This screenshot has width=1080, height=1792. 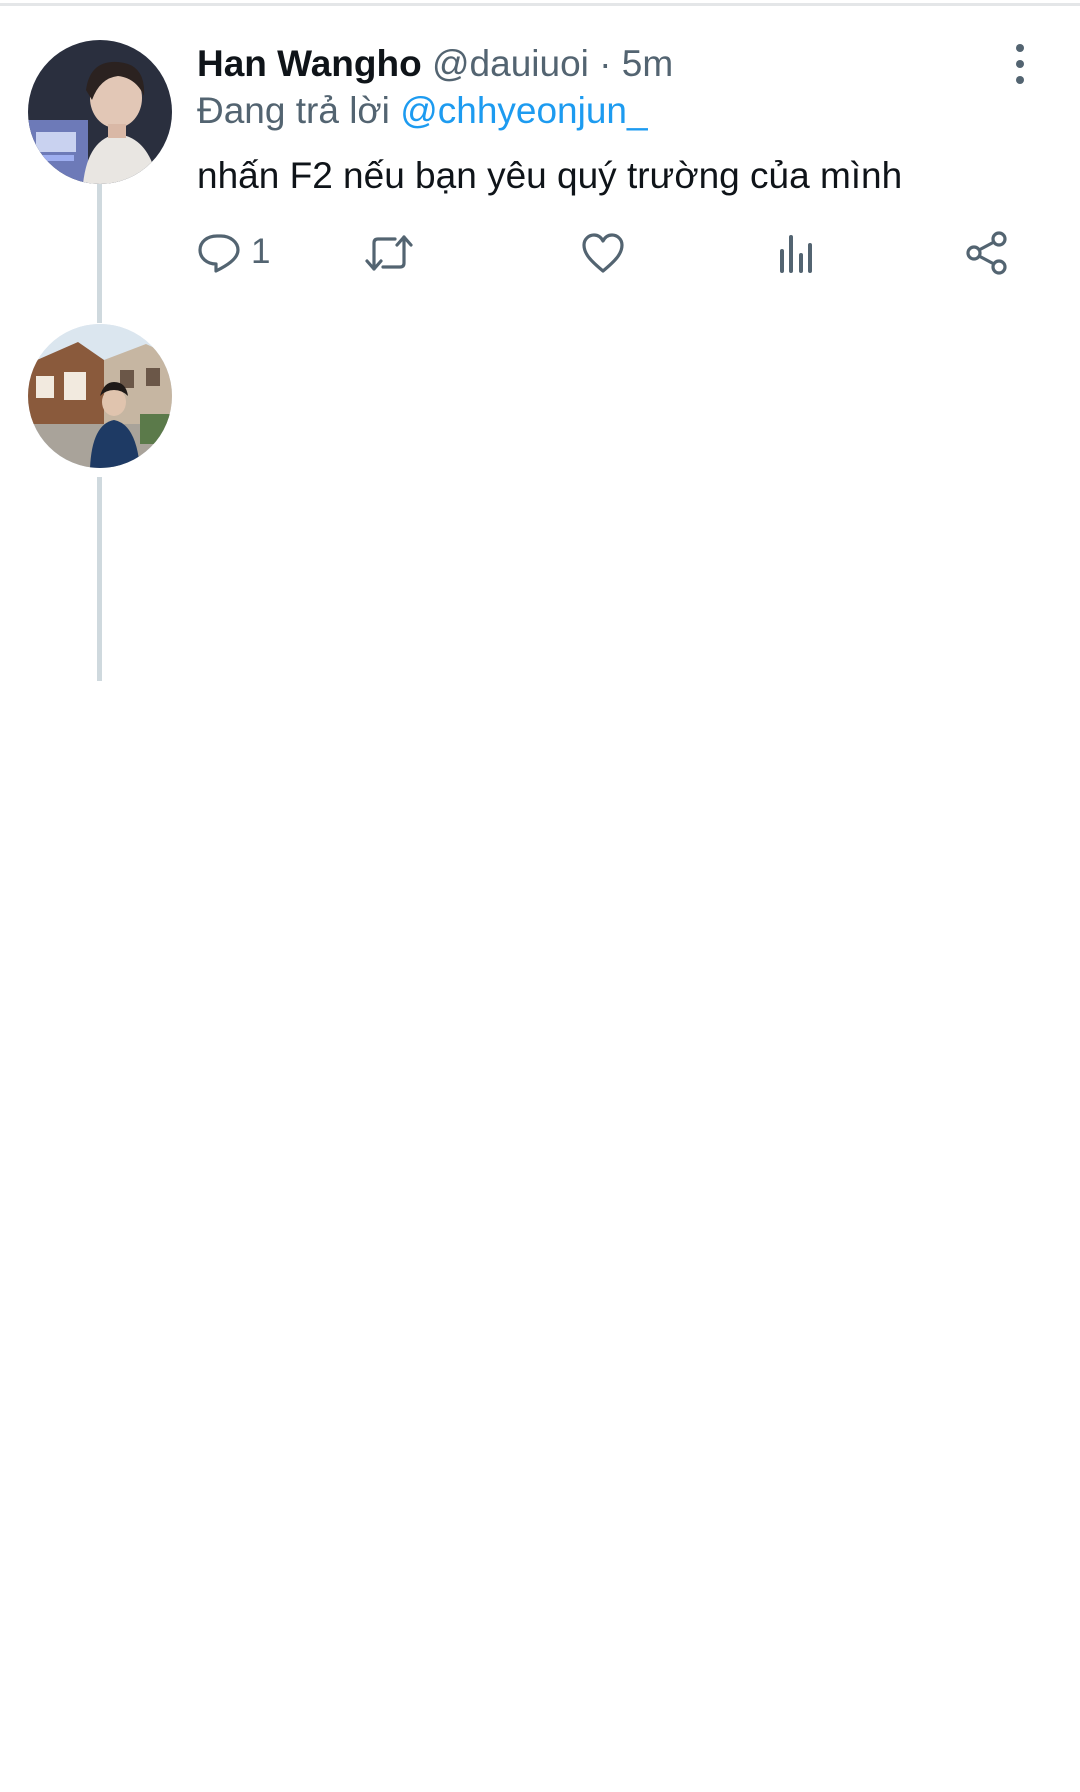 I want to click on analytics-icon, so click(x=796, y=254).